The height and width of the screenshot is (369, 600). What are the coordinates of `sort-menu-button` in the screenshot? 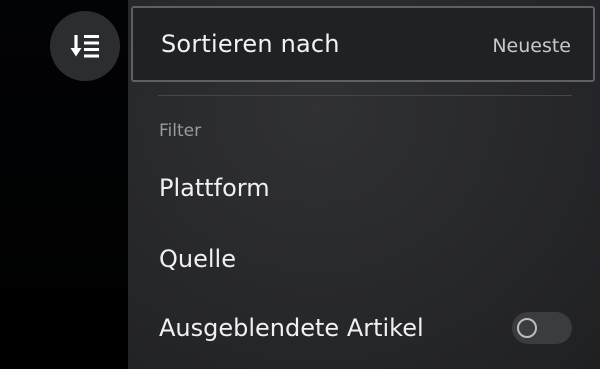 It's located at (85, 46).